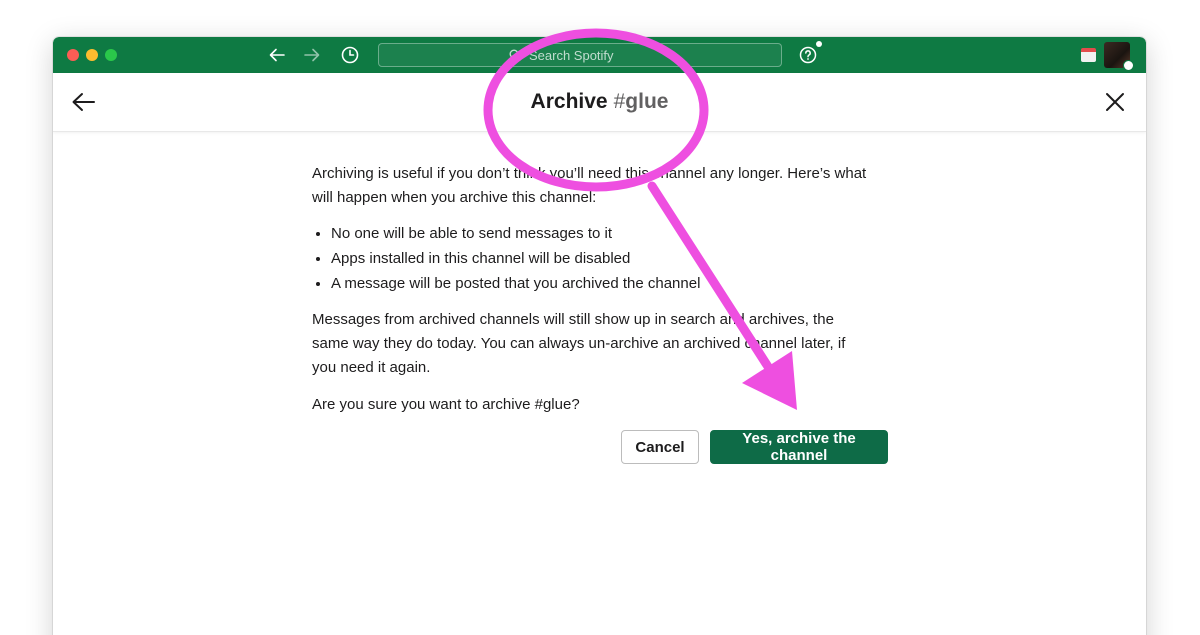 The height and width of the screenshot is (635, 1200). I want to click on close-icon, so click(1115, 102).